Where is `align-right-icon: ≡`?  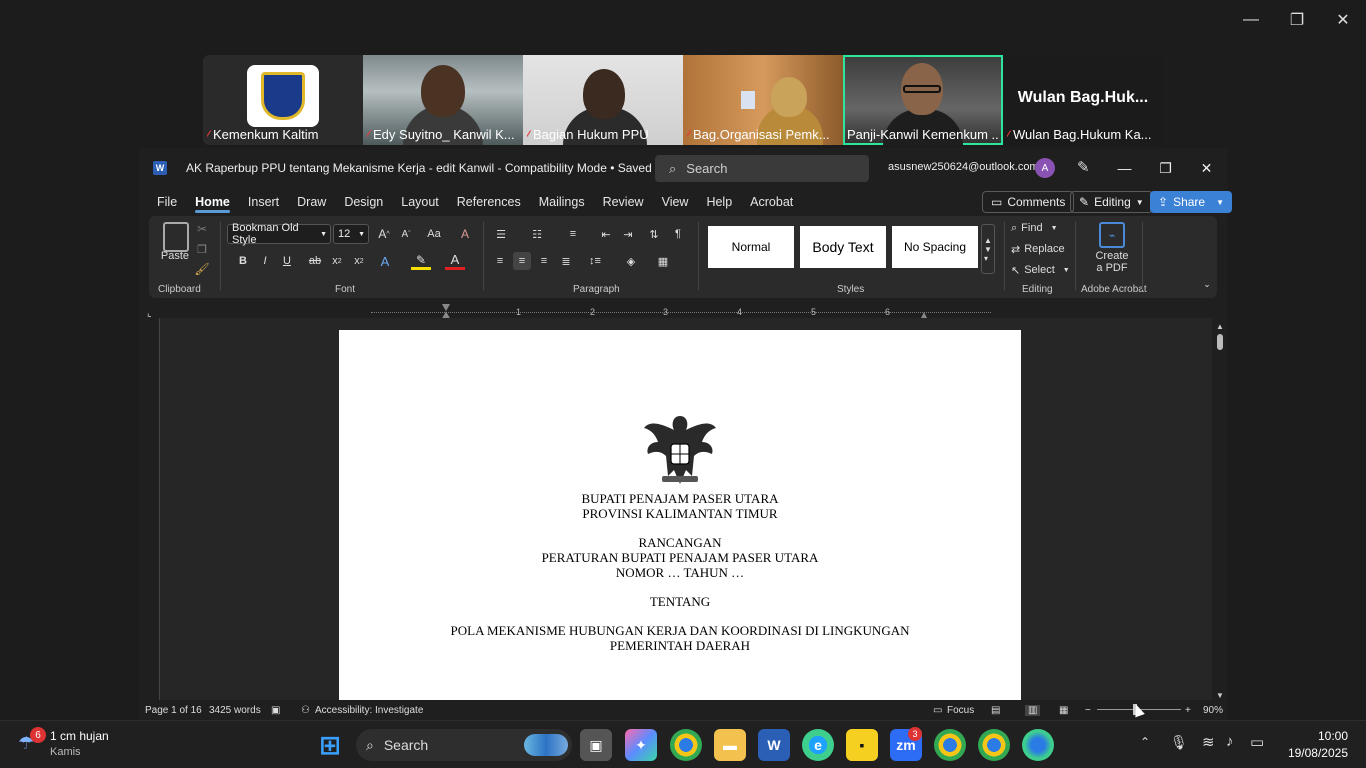 align-right-icon: ≡ is located at coordinates (544, 261).